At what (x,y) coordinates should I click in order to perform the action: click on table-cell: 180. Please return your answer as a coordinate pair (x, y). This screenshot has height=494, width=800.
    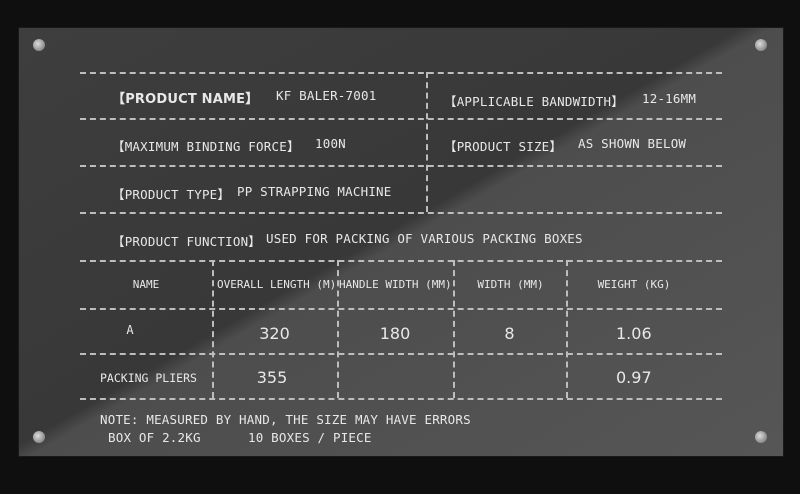
    Looking at the image, I should click on (395, 333).